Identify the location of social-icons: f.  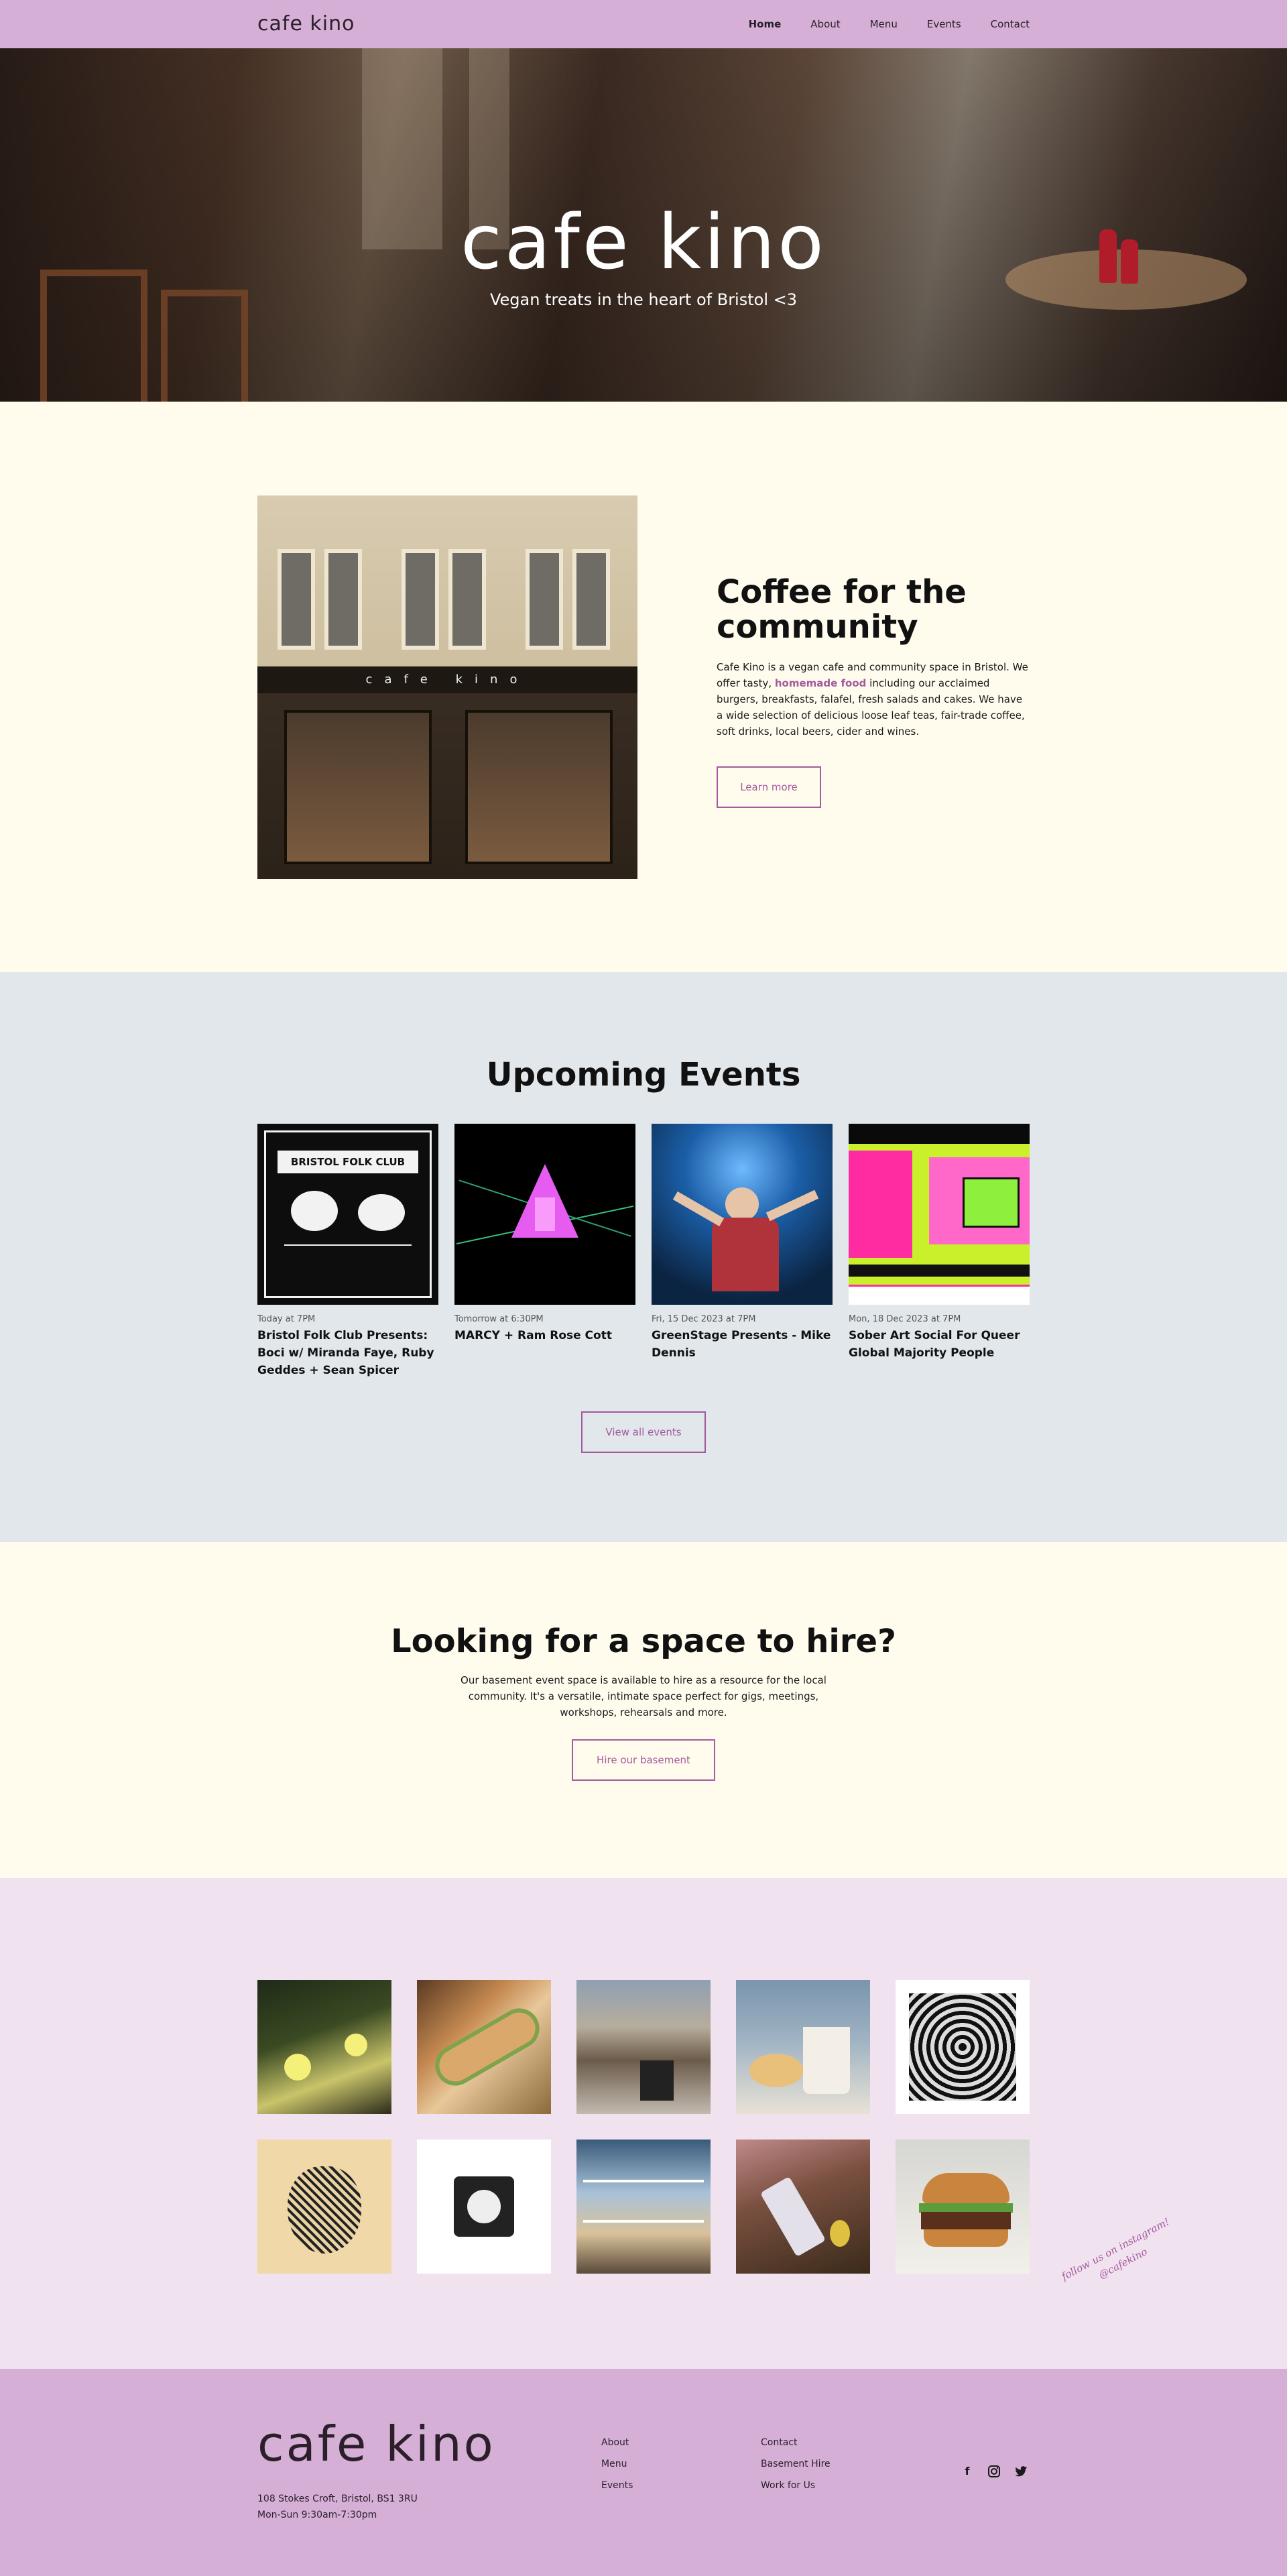
(994, 2471).